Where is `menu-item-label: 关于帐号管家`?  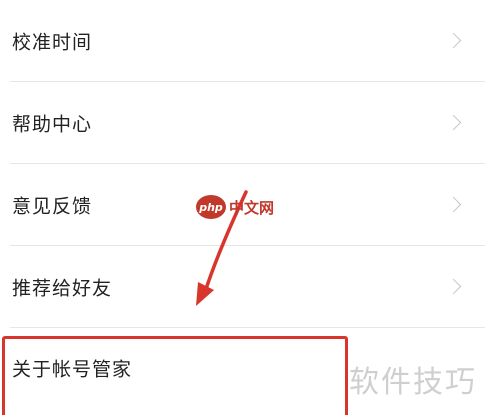 menu-item-label: 关于帐号管家 is located at coordinates (72, 369).